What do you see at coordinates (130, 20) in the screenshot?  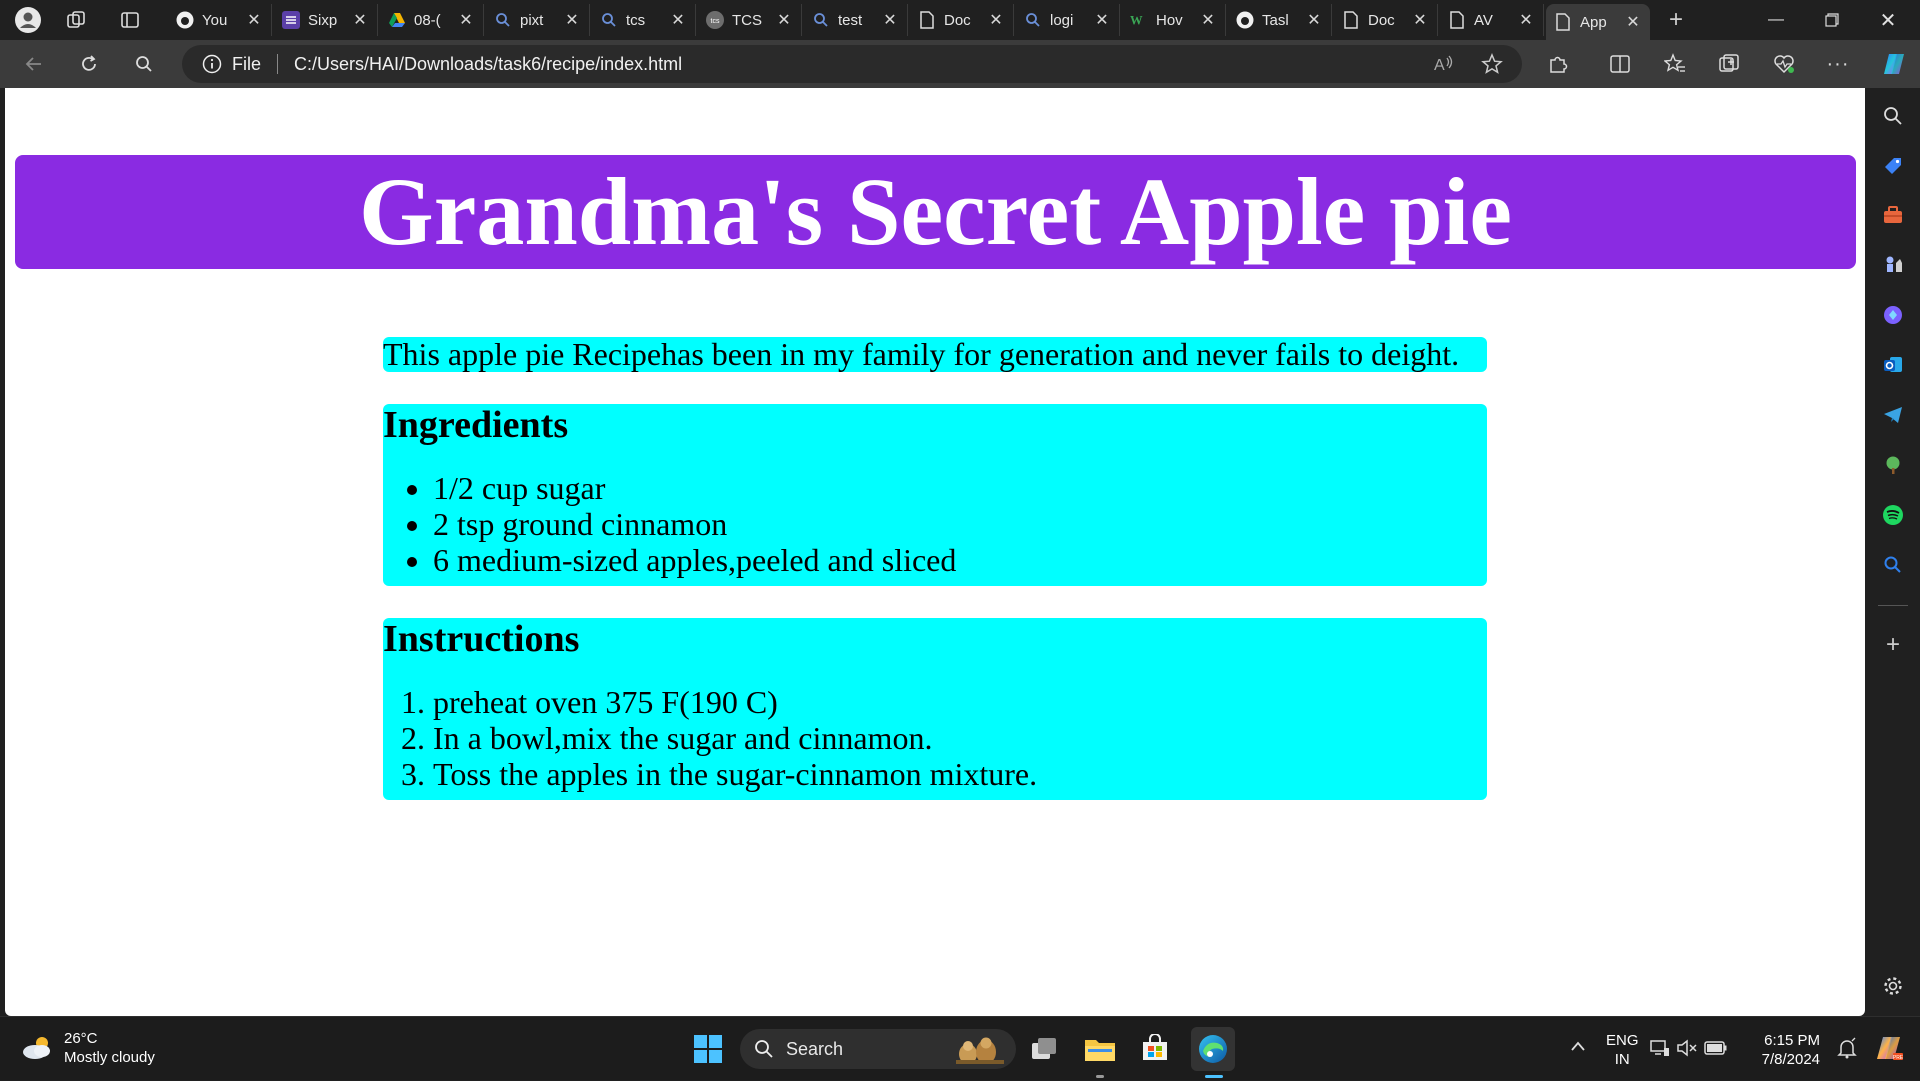 I see `vertical-tabs-icon` at bounding box center [130, 20].